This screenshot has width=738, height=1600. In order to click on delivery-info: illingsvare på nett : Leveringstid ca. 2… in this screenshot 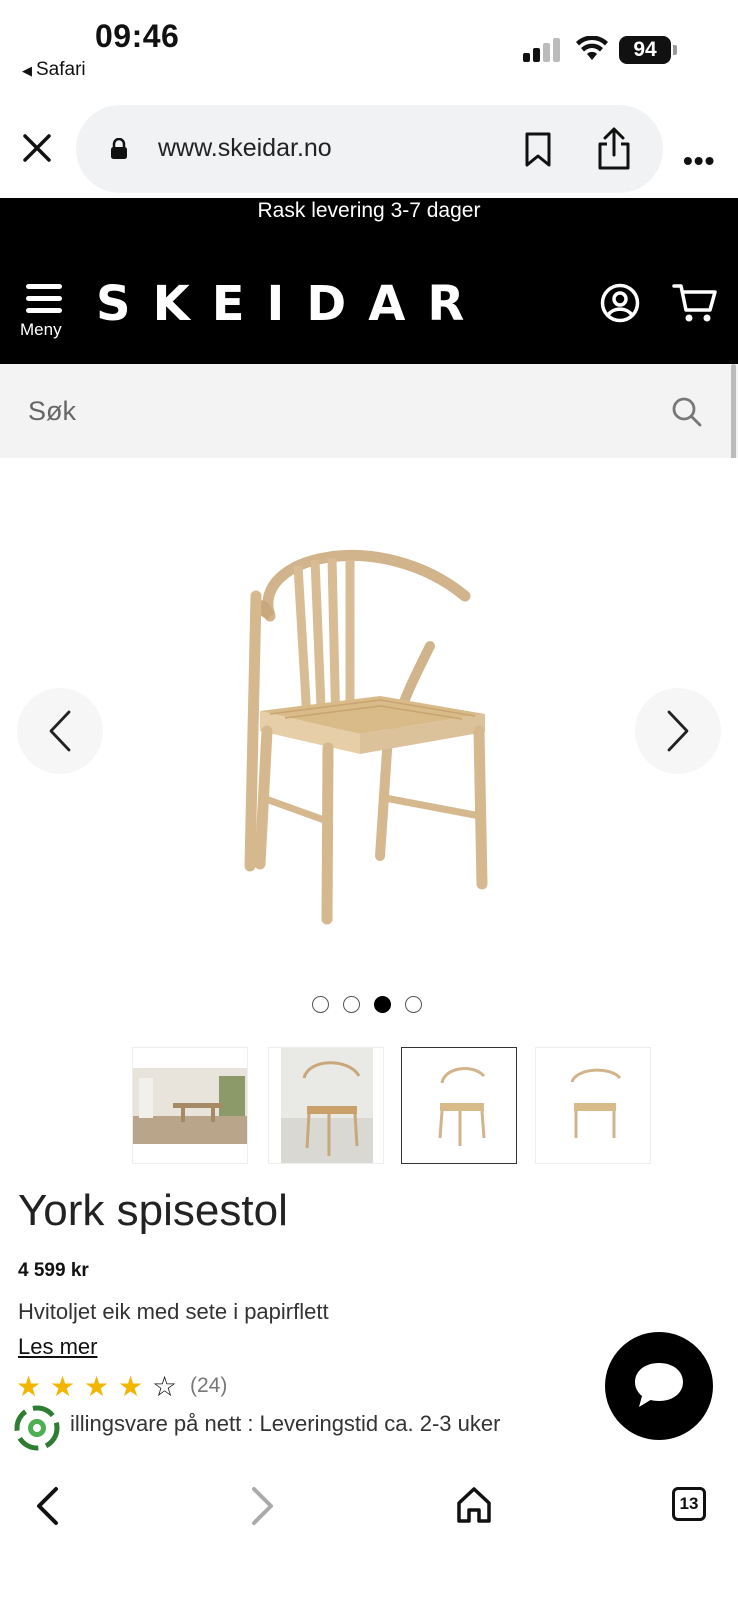, I will do `click(285, 1423)`.